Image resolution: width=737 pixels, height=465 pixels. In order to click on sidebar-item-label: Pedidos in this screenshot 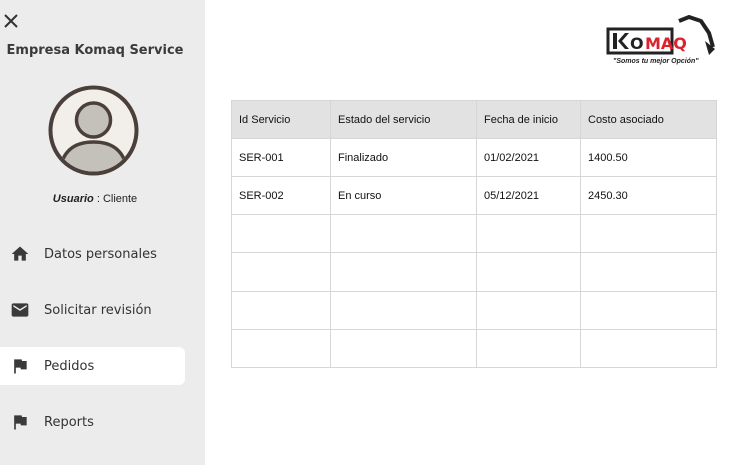, I will do `click(69, 366)`.